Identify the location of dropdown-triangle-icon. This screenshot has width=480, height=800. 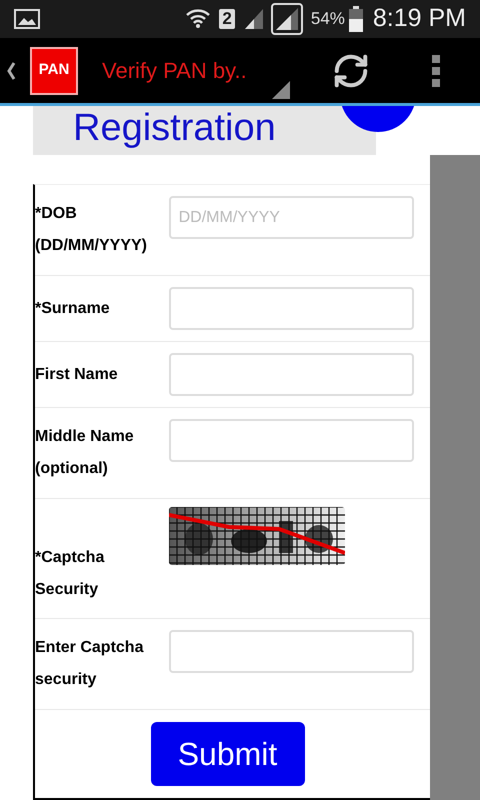
(281, 90).